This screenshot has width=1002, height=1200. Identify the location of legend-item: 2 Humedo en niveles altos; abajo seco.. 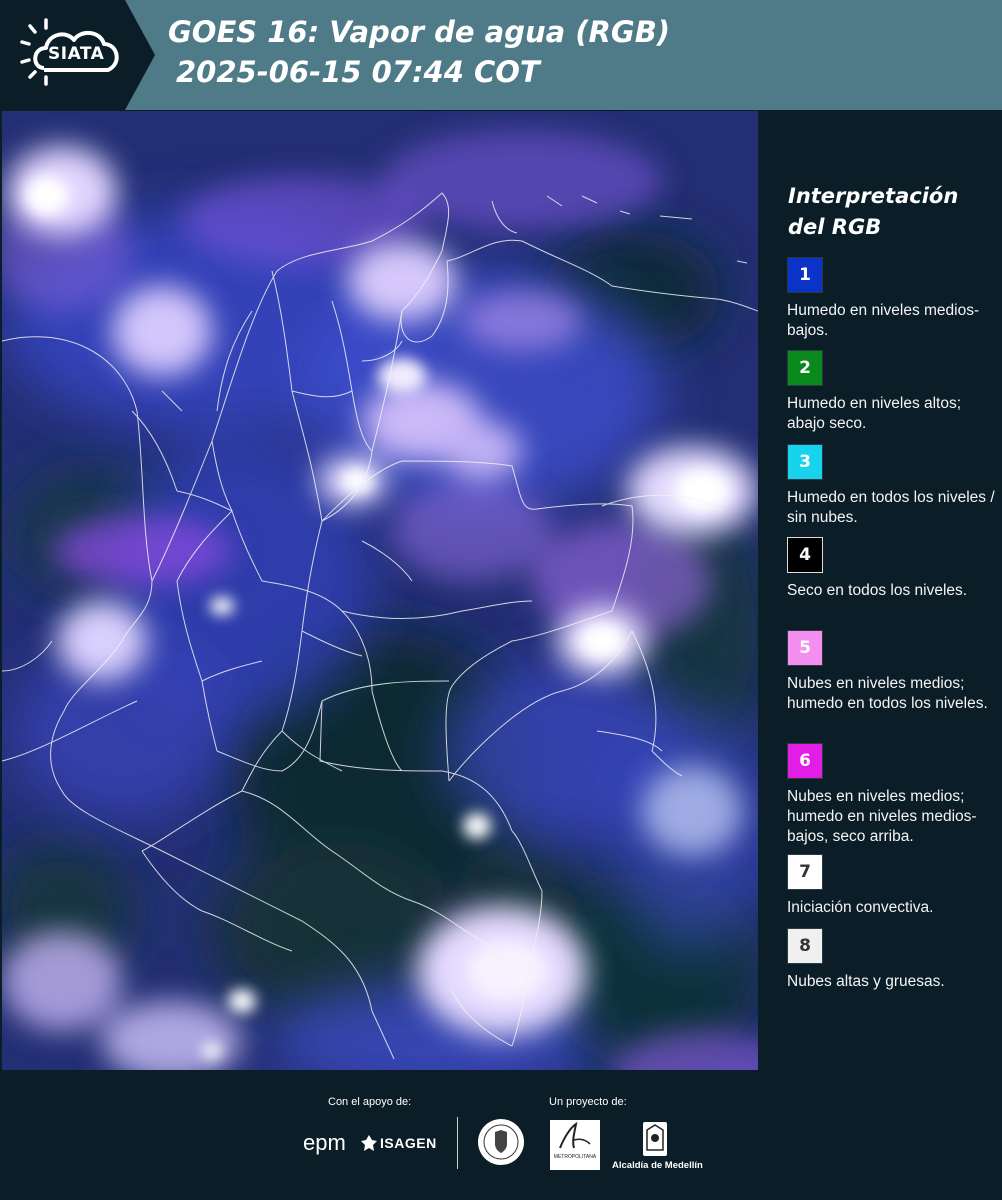
(893, 392).